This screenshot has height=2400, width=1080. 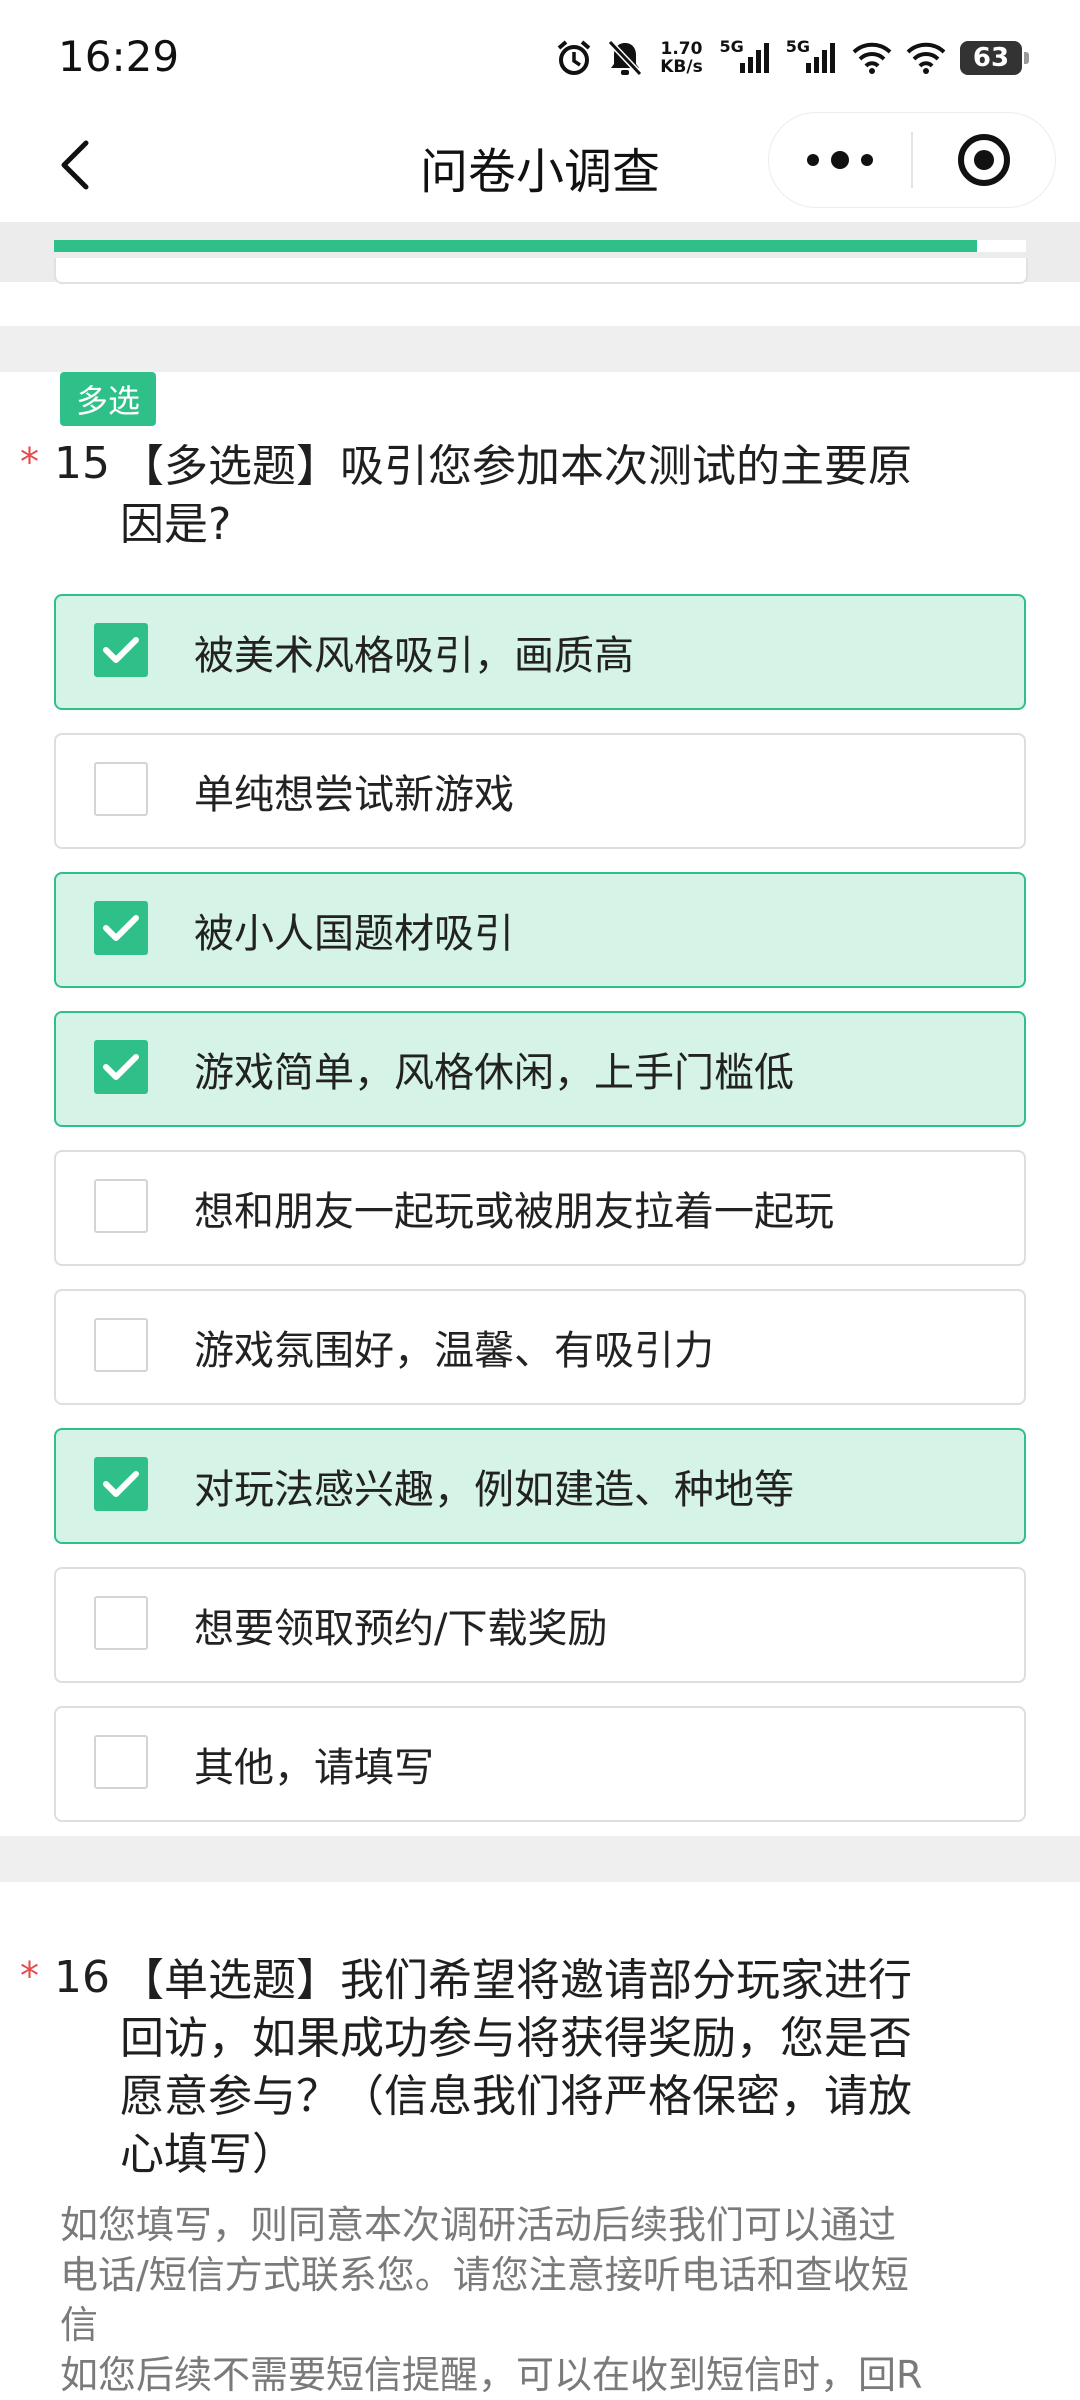 I want to click on more-button, so click(x=840, y=160).